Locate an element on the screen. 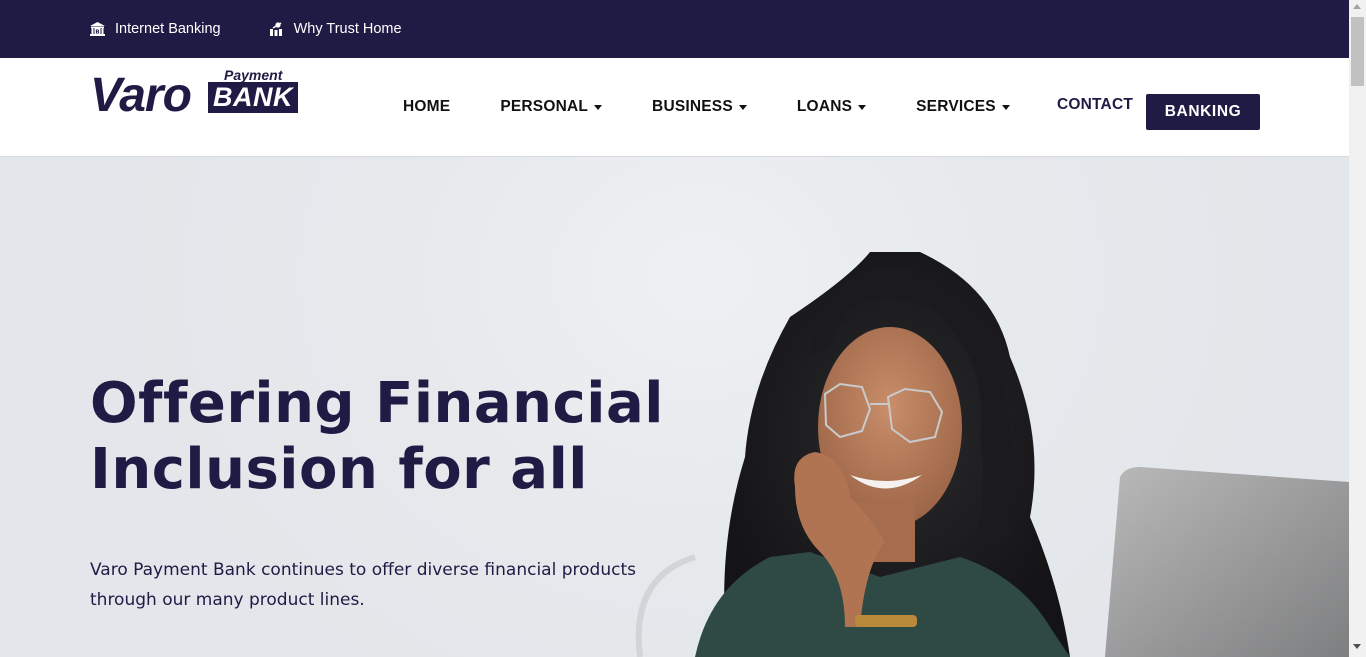  nav-business-label: BUSINESS is located at coordinates (692, 106).